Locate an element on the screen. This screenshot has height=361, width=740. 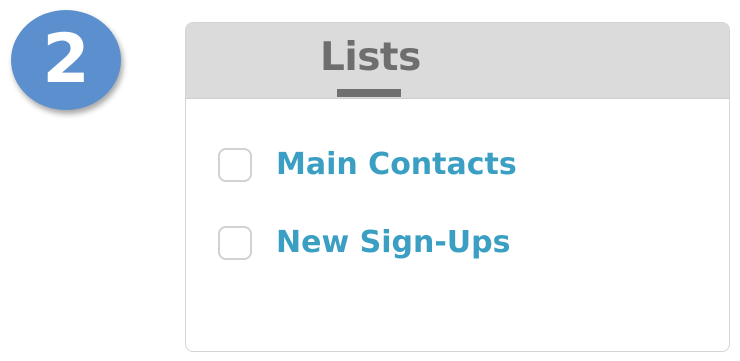
tab-lists-label: Lists is located at coordinates (370, 57).